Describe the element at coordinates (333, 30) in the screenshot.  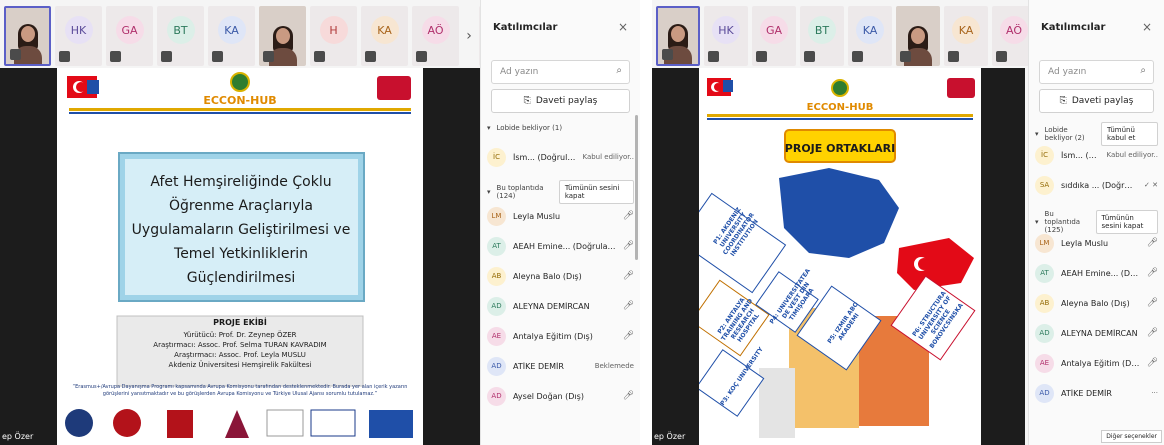
I see `avatar: H` at that location.